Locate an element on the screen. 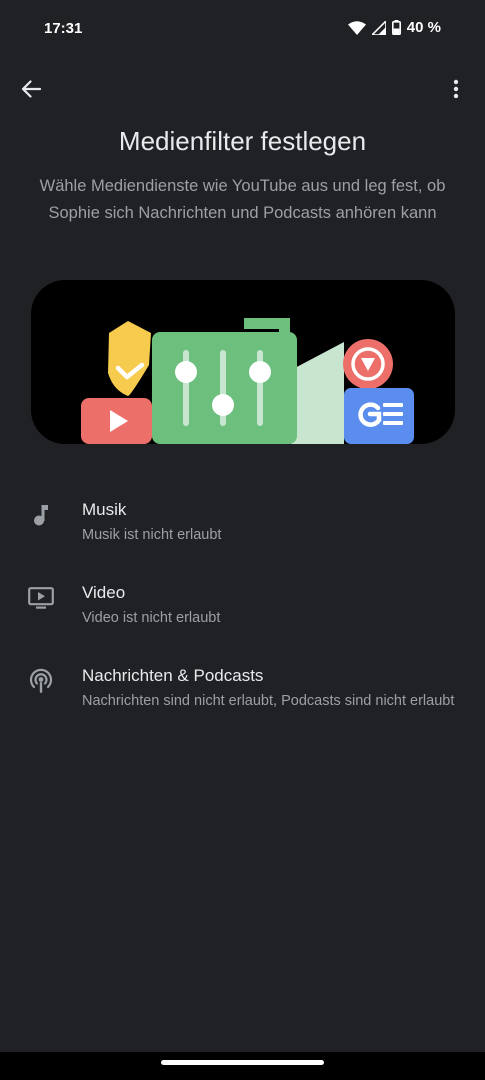  wifi-icon is located at coordinates (356, 27).